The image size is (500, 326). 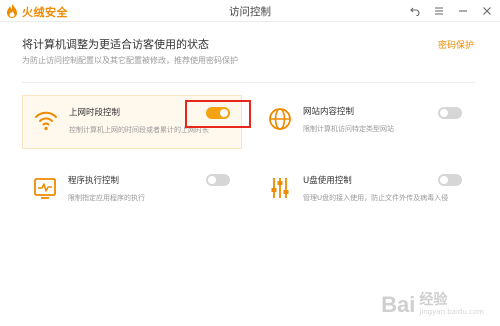 I want to click on title-bar: 火绒安全 访问控制, so click(x=250, y=11).